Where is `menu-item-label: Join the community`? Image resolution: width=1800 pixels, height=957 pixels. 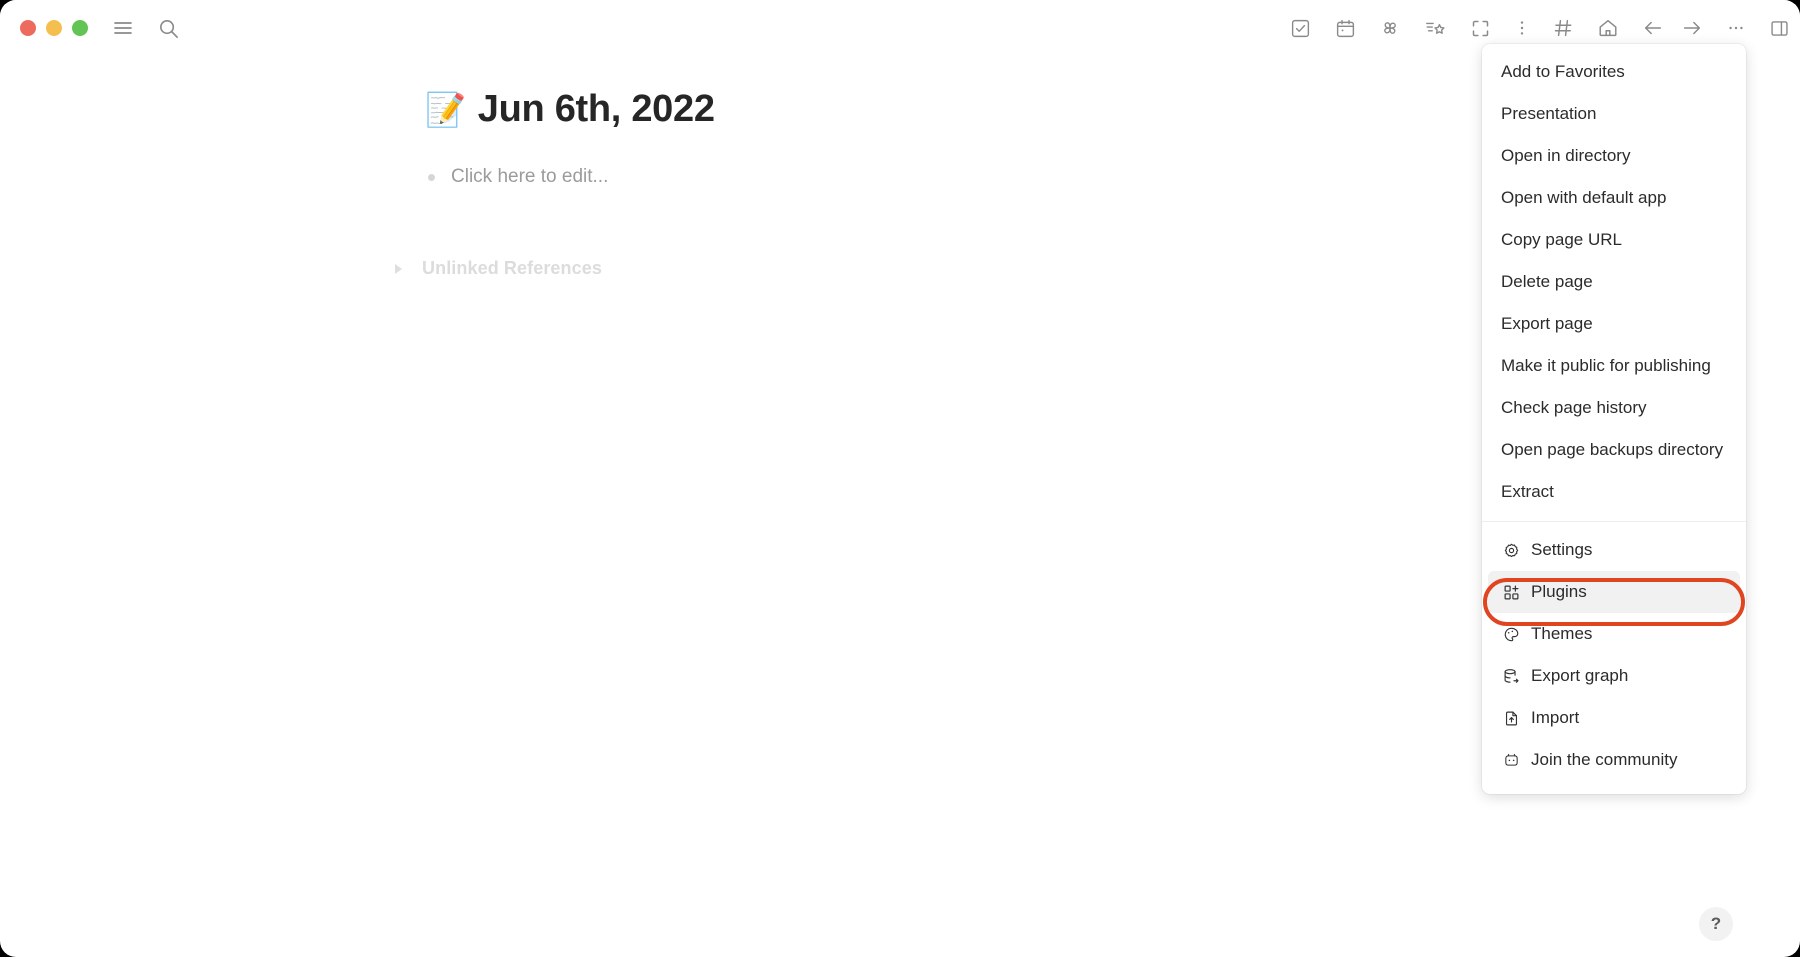 menu-item-label: Join the community is located at coordinates (1604, 759).